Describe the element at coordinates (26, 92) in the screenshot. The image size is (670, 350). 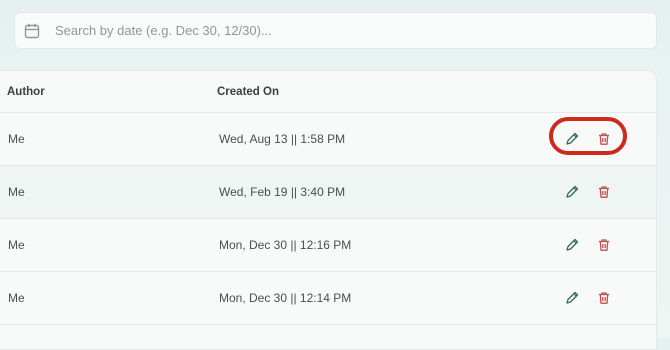
I see `column-header-author: Author` at that location.